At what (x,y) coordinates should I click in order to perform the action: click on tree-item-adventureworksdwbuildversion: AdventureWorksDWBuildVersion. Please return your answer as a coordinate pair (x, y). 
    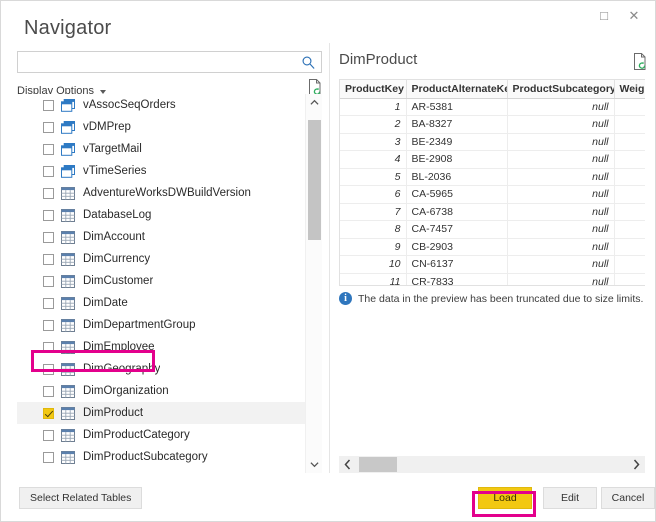
    Looking at the image, I should click on (161, 193).